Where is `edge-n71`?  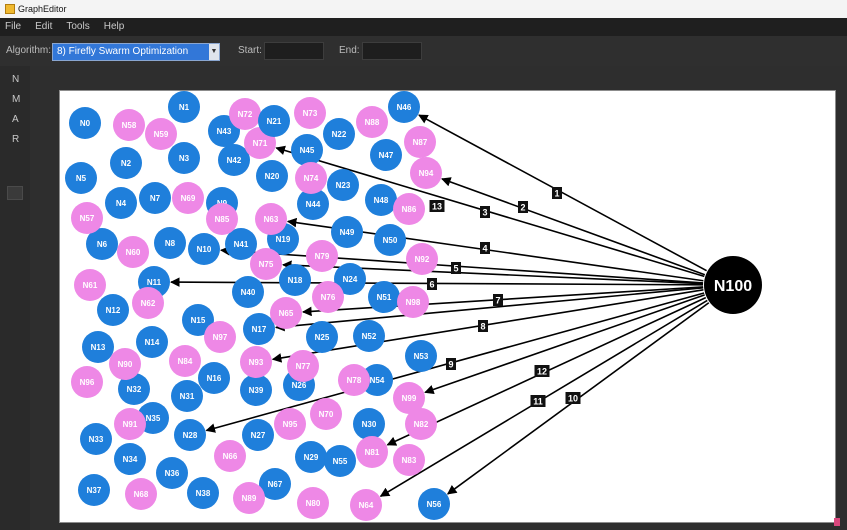 edge-n71 is located at coordinates (490, 211).